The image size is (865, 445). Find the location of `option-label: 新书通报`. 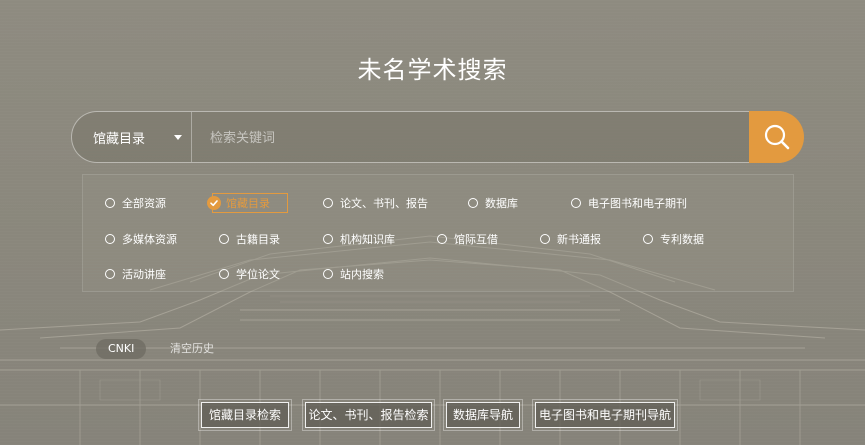

option-label: 新书通报 is located at coordinates (579, 239).